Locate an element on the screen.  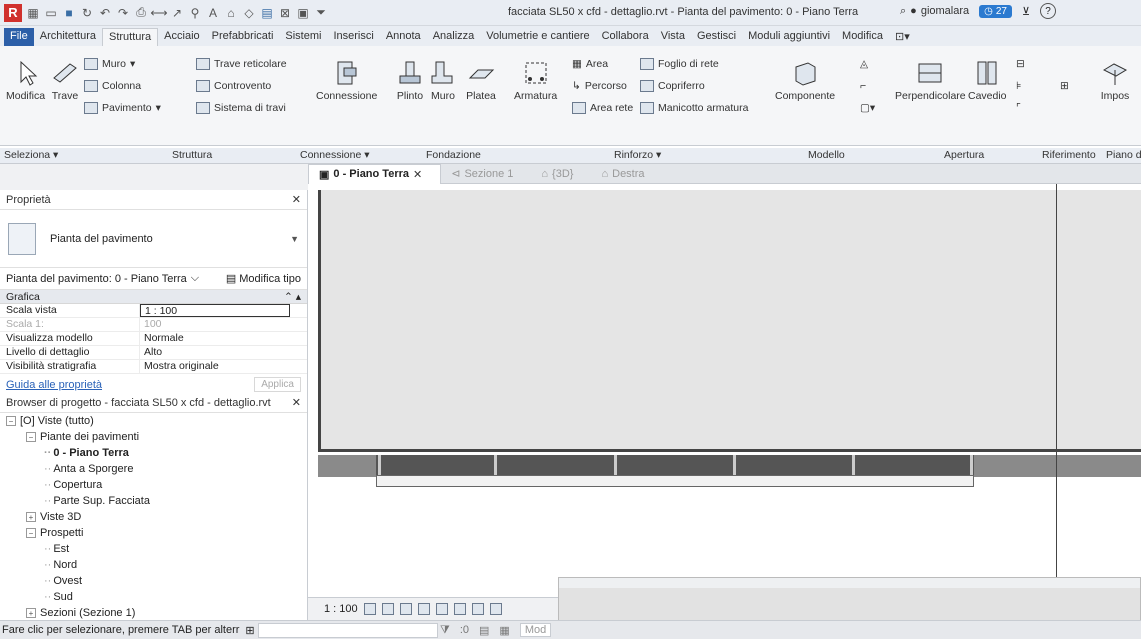
panel-rinforzo: Rinforzo ▾ is located at coordinates (637, 155).